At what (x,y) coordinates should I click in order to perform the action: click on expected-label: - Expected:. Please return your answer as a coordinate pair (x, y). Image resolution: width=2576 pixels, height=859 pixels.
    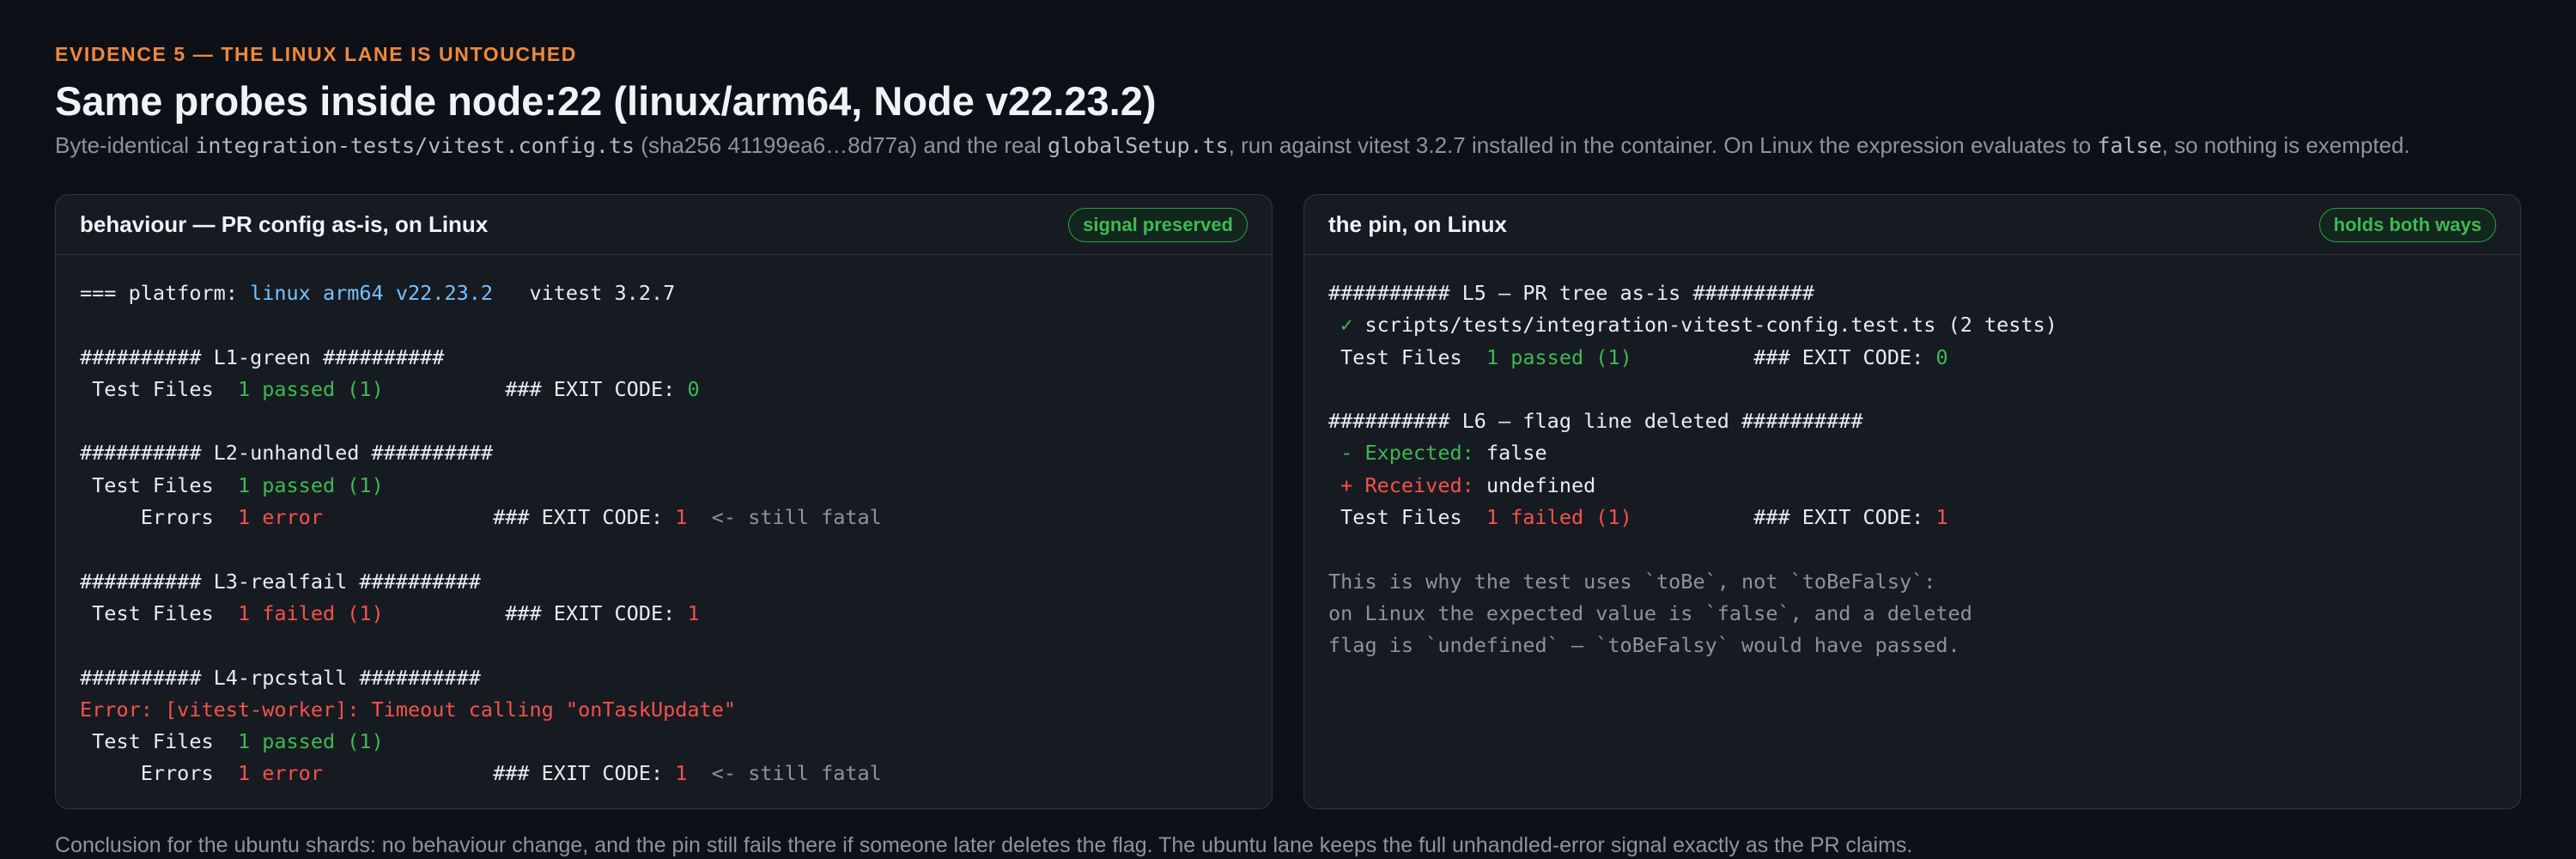
    Looking at the image, I should click on (1407, 454).